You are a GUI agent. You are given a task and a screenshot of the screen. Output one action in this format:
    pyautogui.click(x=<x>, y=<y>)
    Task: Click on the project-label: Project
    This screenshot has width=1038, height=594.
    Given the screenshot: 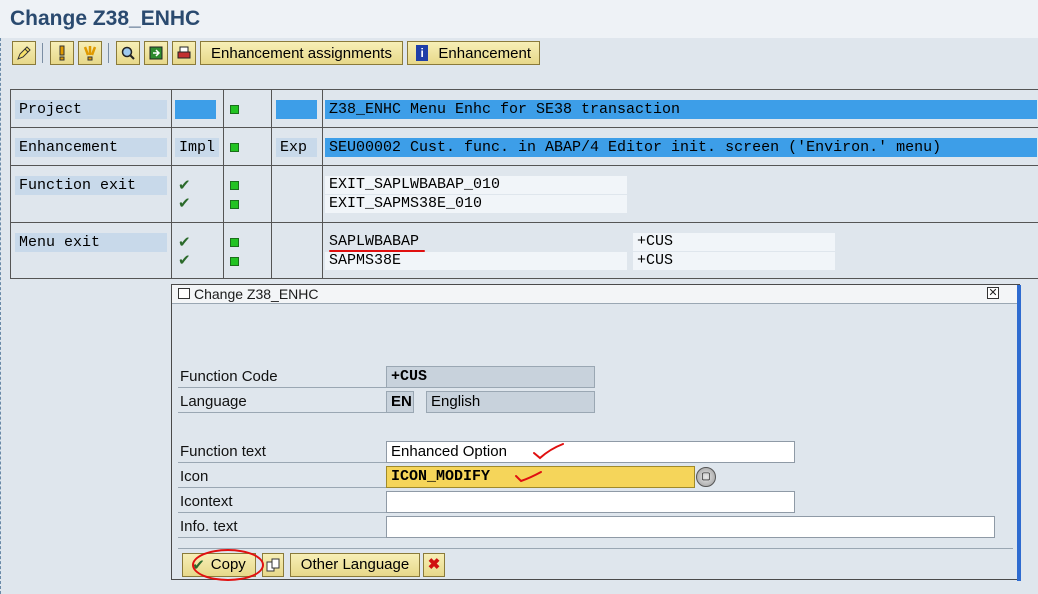 What is the action you would take?
    pyautogui.click(x=91, y=109)
    